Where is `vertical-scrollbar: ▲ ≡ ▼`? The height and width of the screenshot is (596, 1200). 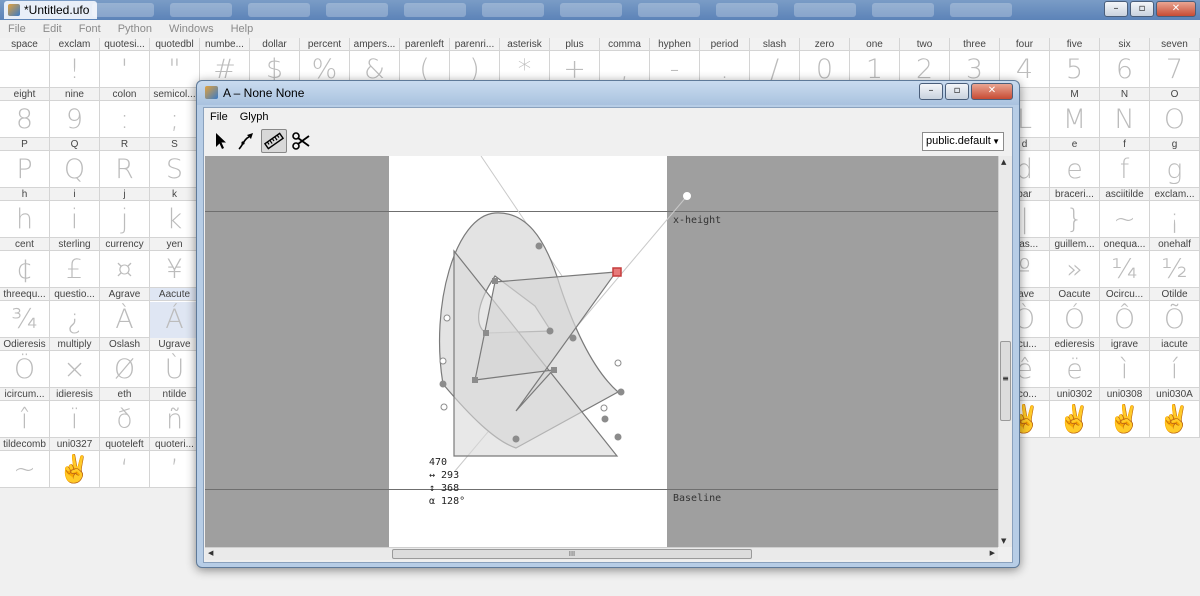
vertical-scrollbar: ▲ ≡ ▼ is located at coordinates (1005, 351).